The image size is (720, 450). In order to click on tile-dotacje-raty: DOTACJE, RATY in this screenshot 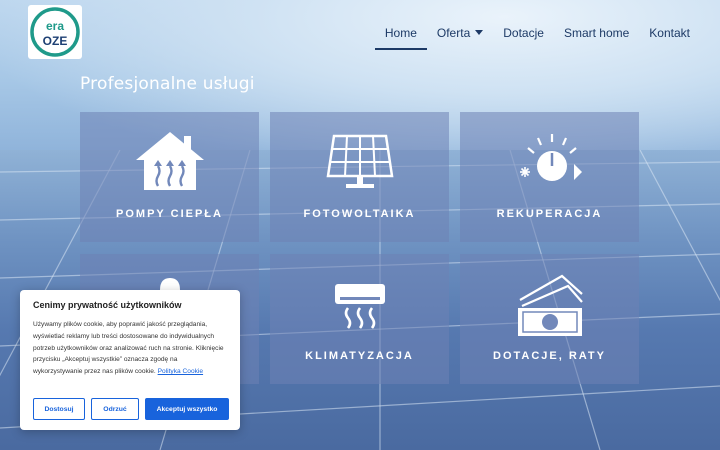, I will do `click(549, 319)`.